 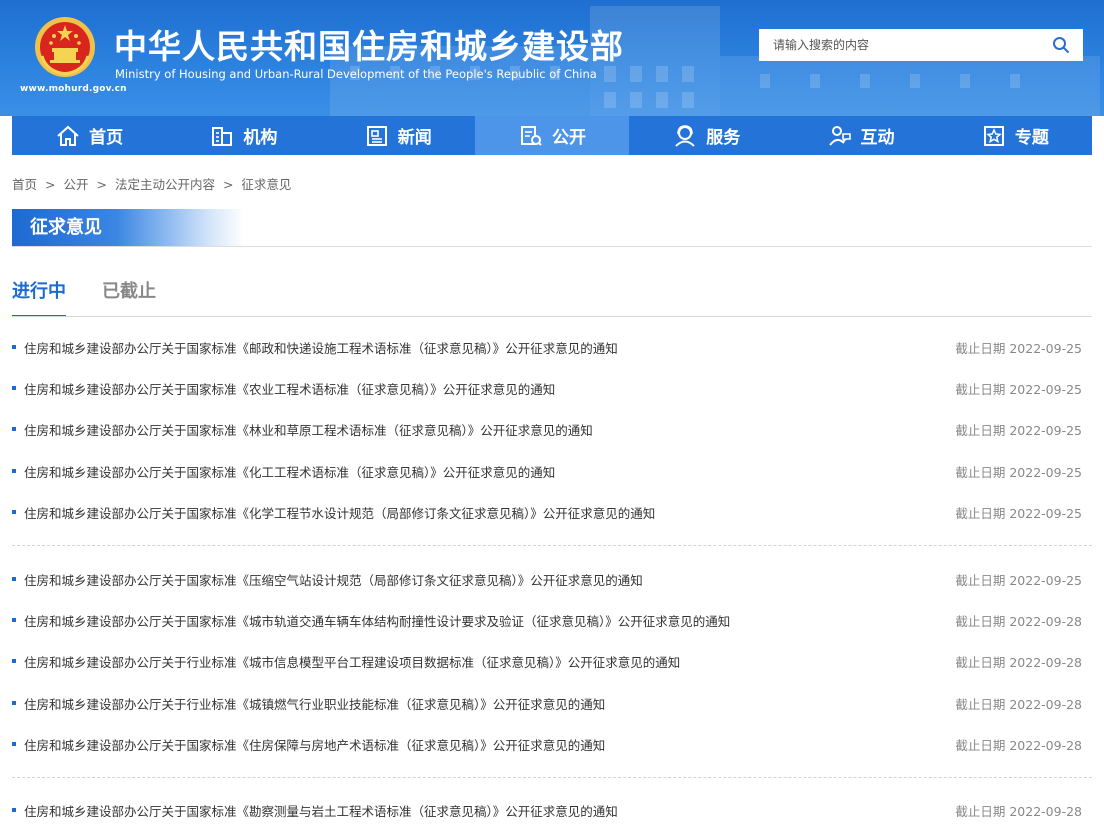 I want to click on nav-item-home: 首页, so click(x=89, y=135).